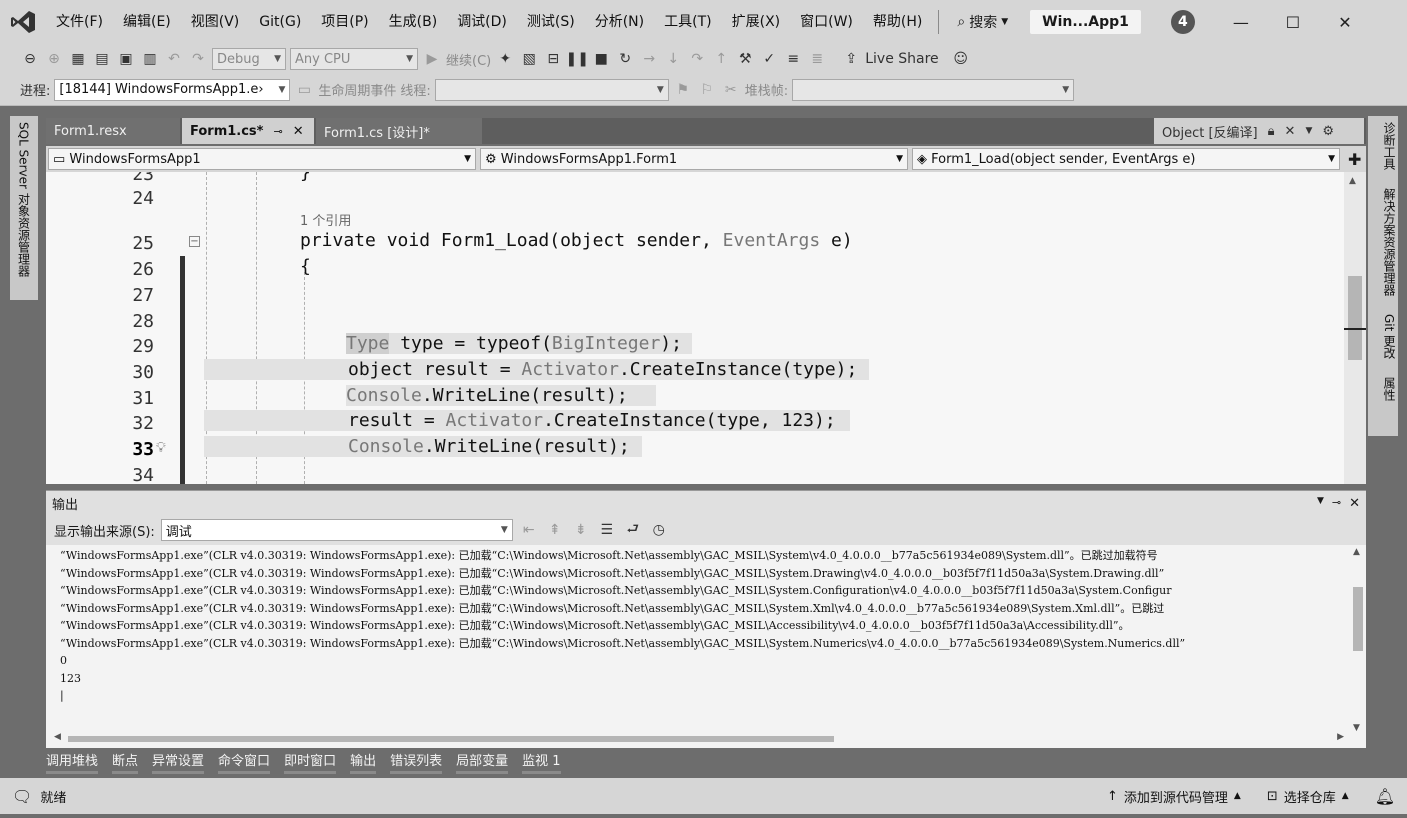 The image size is (1407, 818). Describe the element at coordinates (482, 22) in the screenshot. I see `menu-debug: 调试(D)` at that location.